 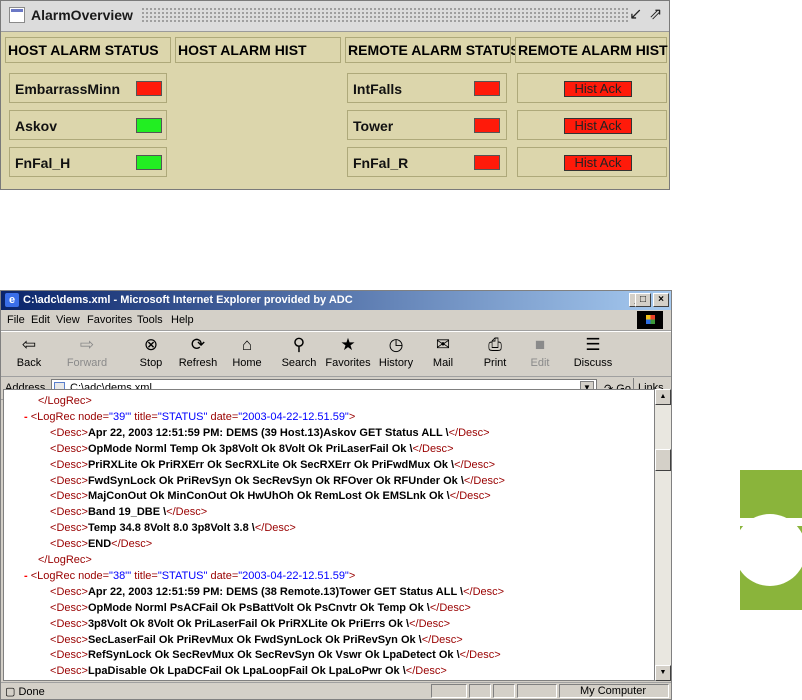 What do you see at coordinates (643, 300) in the screenshot?
I see `restore-button: □` at bounding box center [643, 300].